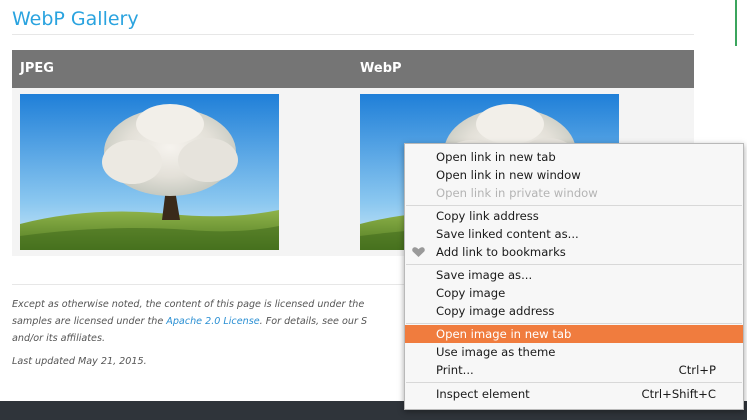 This screenshot has height=420, width=747. I want to click on jpeg-tree-image, so click(149, 172).